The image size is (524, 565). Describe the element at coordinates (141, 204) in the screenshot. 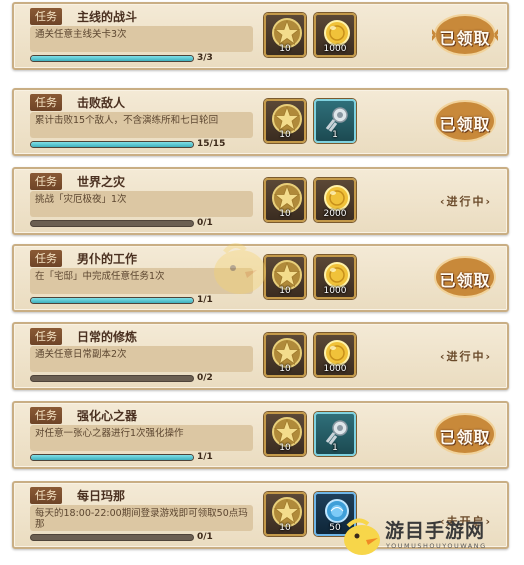

I see `task-description: 挑战「灾厄极夜」1次` at that location.